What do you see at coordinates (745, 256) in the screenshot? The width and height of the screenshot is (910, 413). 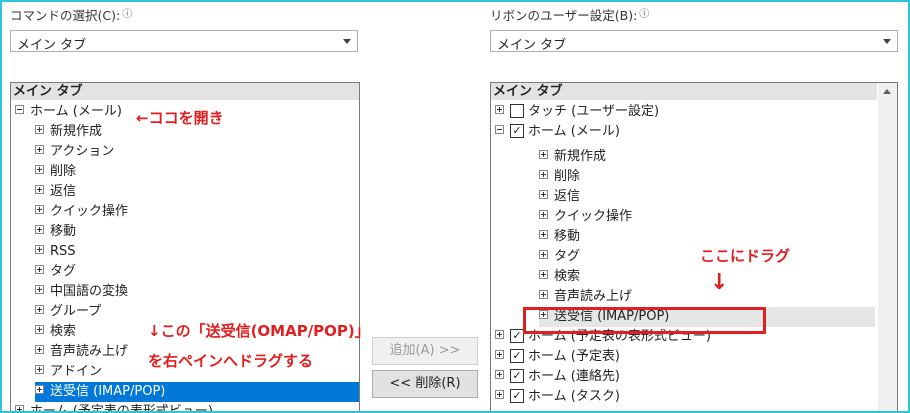 I see `annotation-drag-here: ここにドラグ` at bounding box center [745, 256].